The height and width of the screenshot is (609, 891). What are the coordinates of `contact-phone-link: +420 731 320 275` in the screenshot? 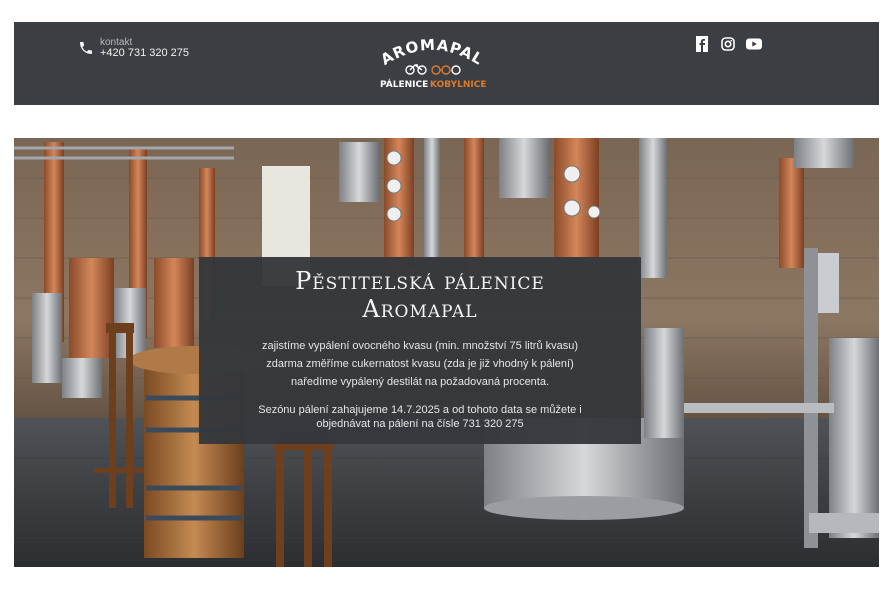 It's located at (144, 53).